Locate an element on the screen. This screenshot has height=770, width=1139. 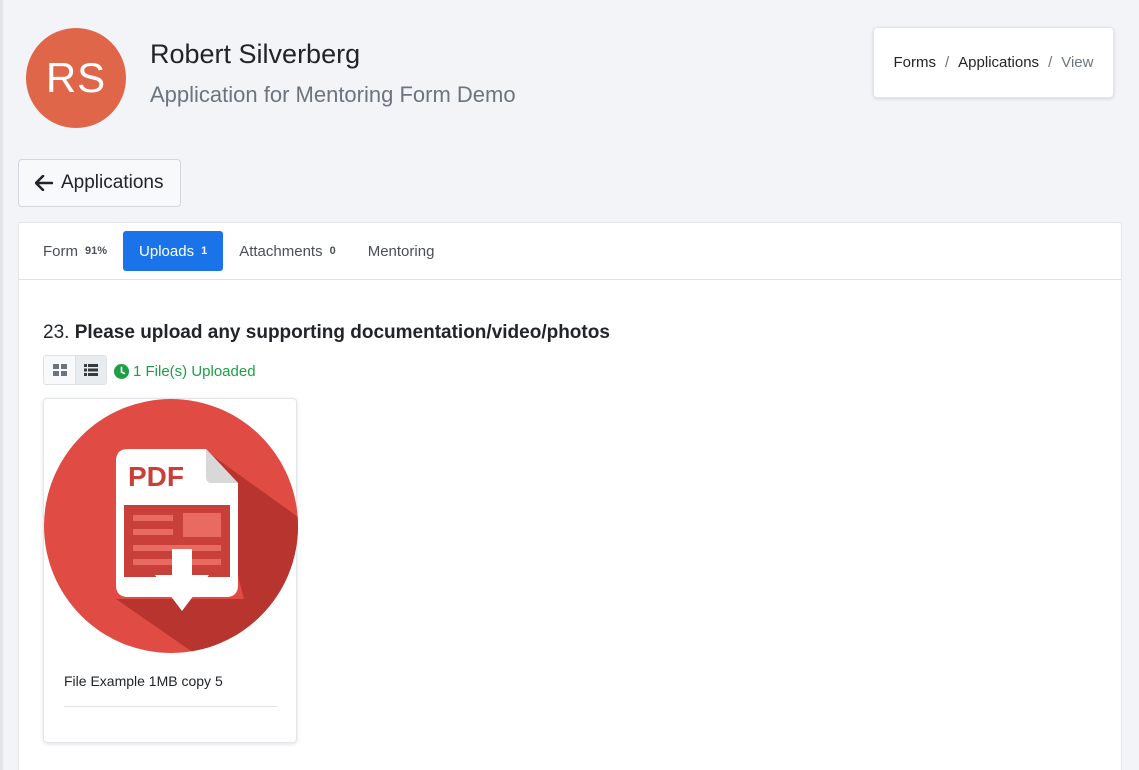
form-subtitle: Application for Mentoring Form Demo is located at coordinates (333, 94).